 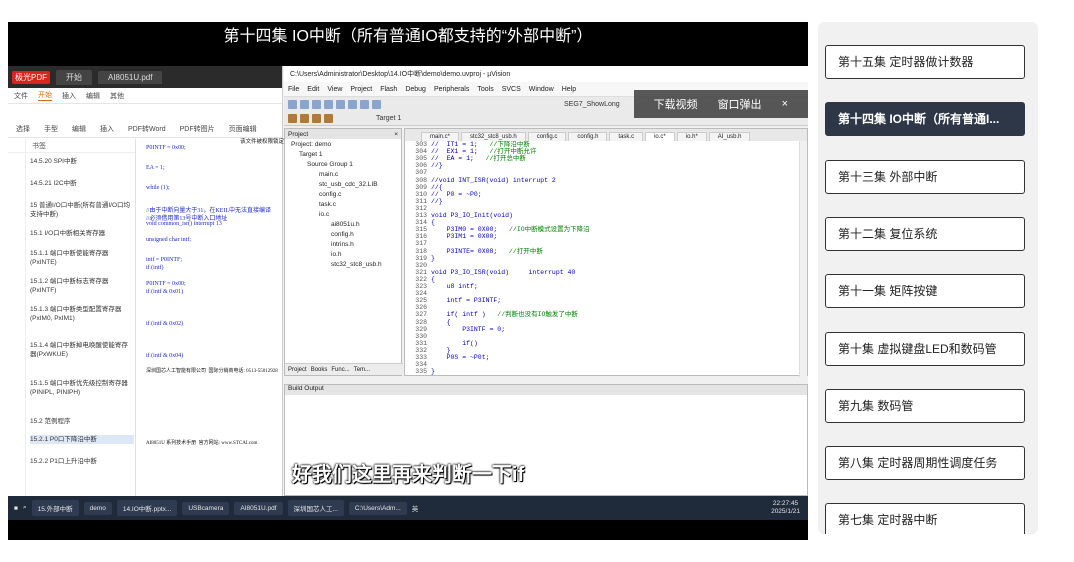 What do you see at coordinates (503, 272) in the screenshot?
I see `code-text: void P3_IO_ISR(void) interrupt 40` at bounding box center [503, 272].